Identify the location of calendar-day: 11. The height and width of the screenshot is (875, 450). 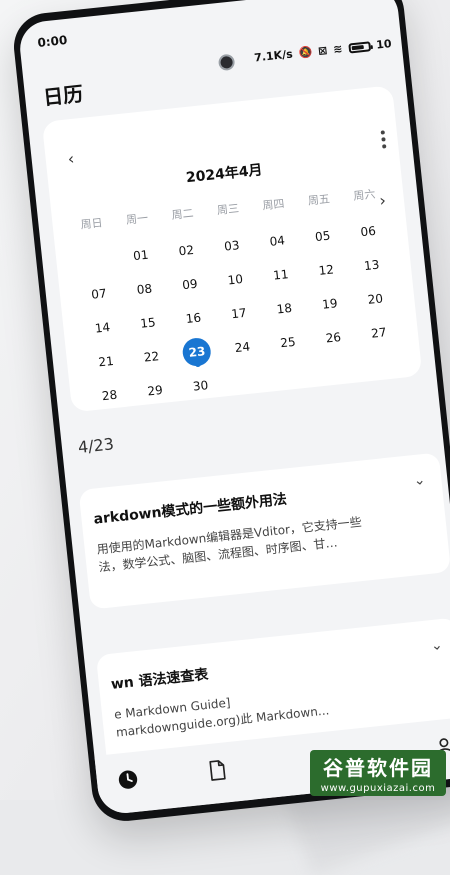
(280, 275).